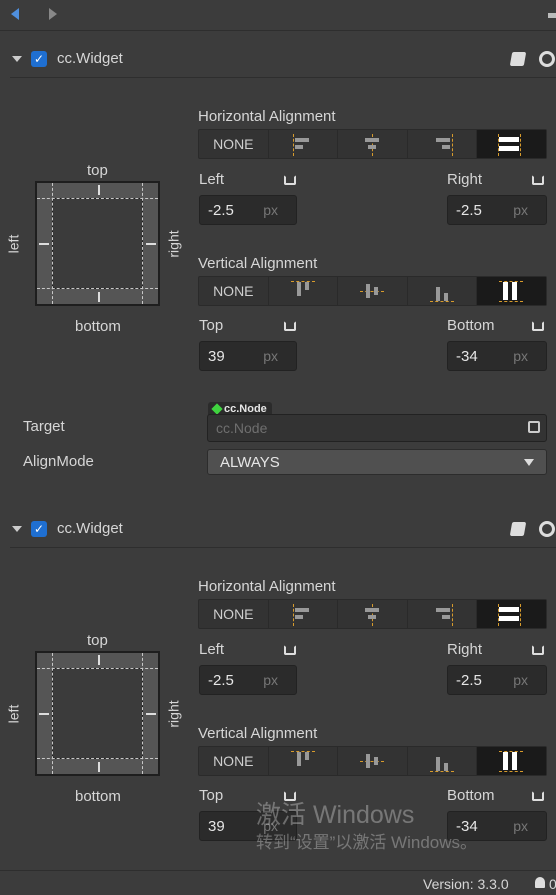  What do you see at coordinates (302, 281) in the screenshot?
I see `top-edge-guide` at bounding box center [302, 281].